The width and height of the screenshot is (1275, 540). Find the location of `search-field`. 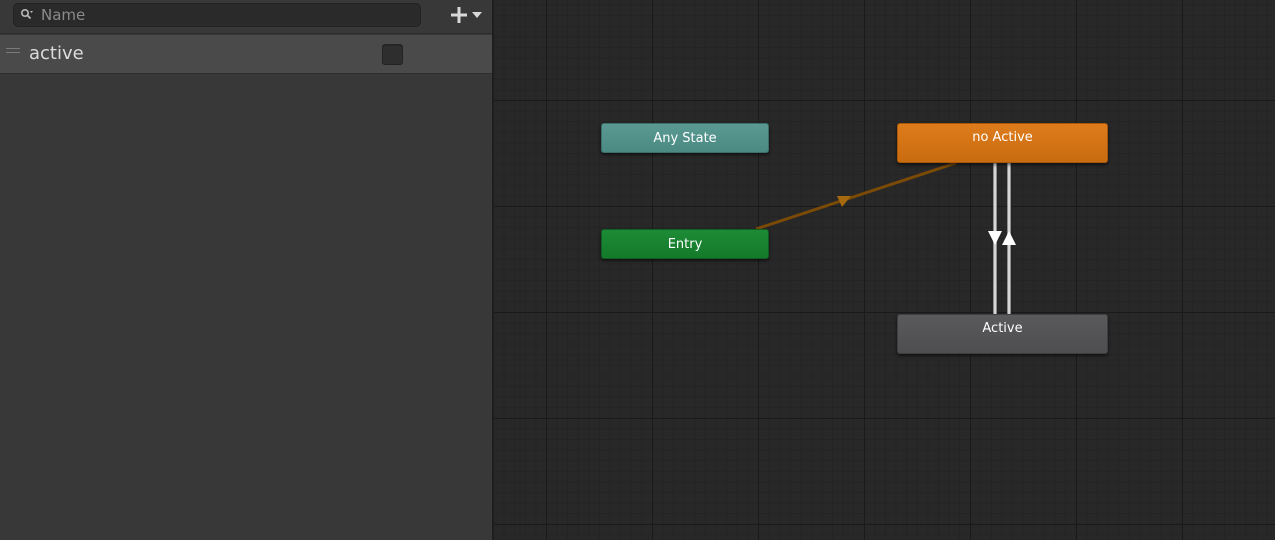

search-field is located at coordinates (217, 15).